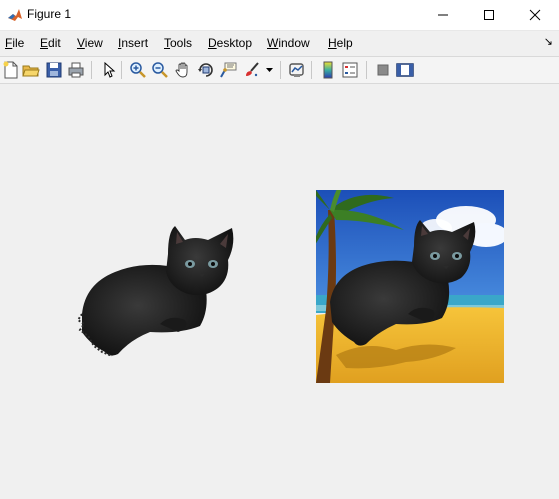  Describe the element at coordinates (269, 70) in the screenshot. I see `brush-dropdown-icon` at that location.